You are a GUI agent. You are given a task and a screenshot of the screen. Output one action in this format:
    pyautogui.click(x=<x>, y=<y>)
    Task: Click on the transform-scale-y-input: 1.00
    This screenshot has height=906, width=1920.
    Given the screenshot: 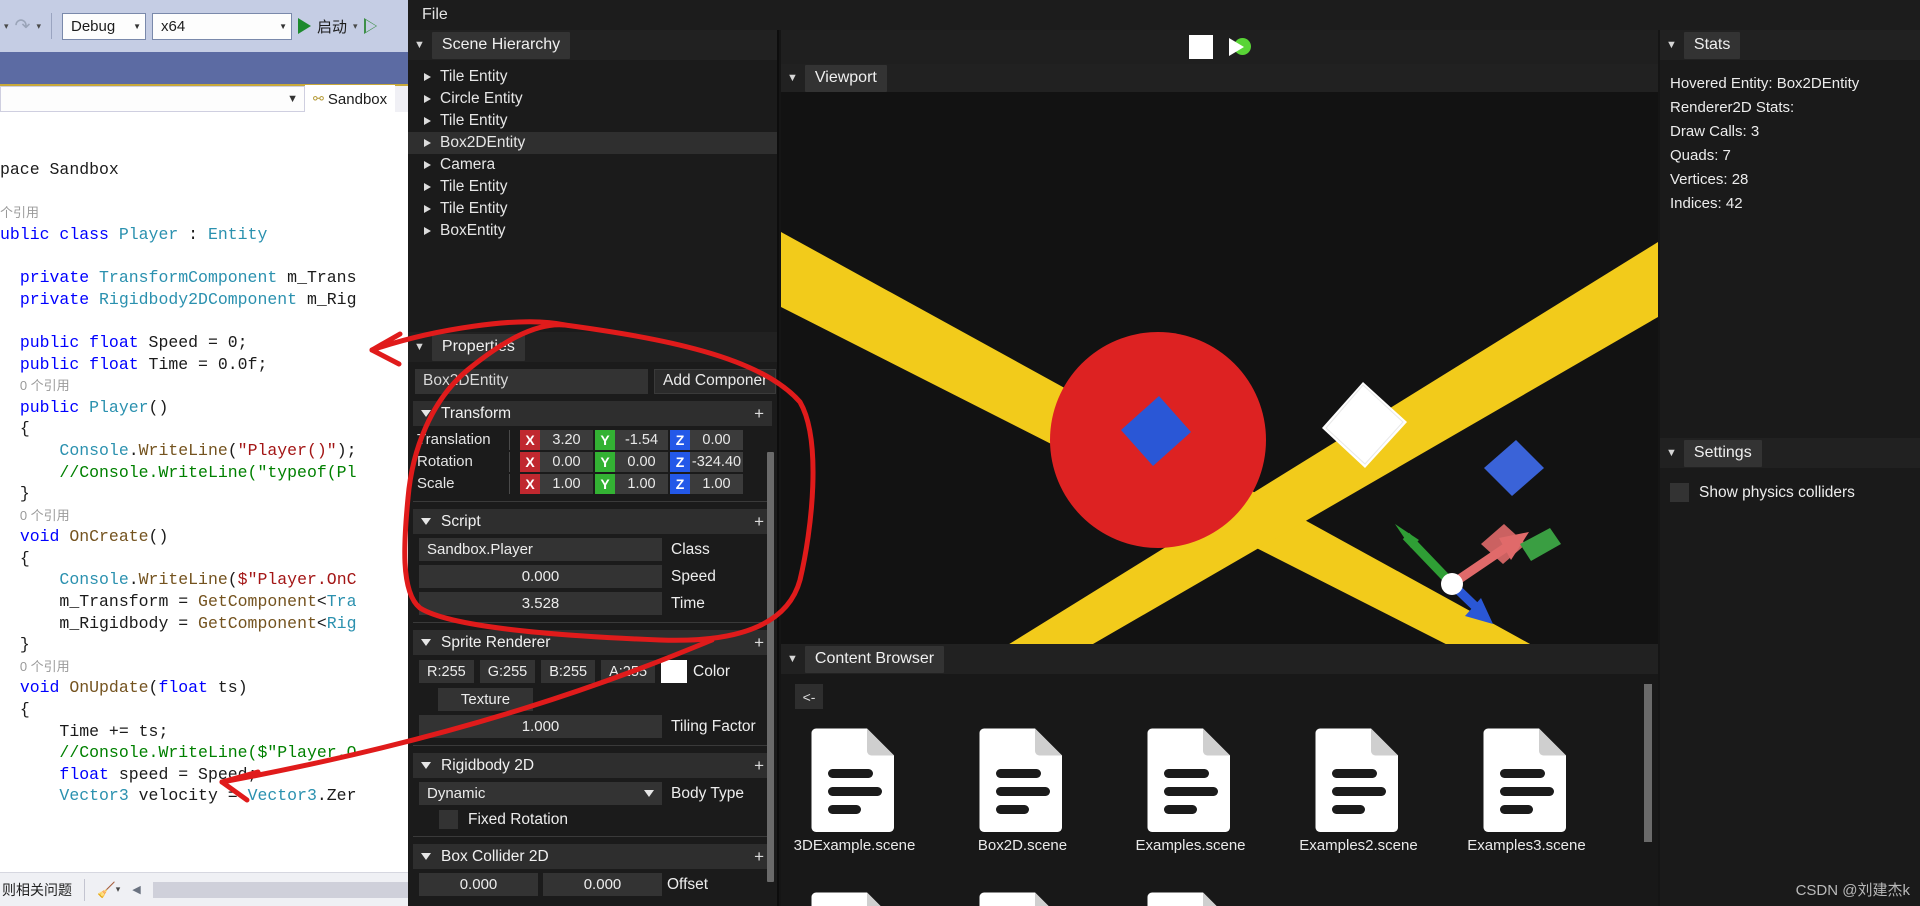 What is the action you would take?
    pyautogui.click(x=641, y=484)
    